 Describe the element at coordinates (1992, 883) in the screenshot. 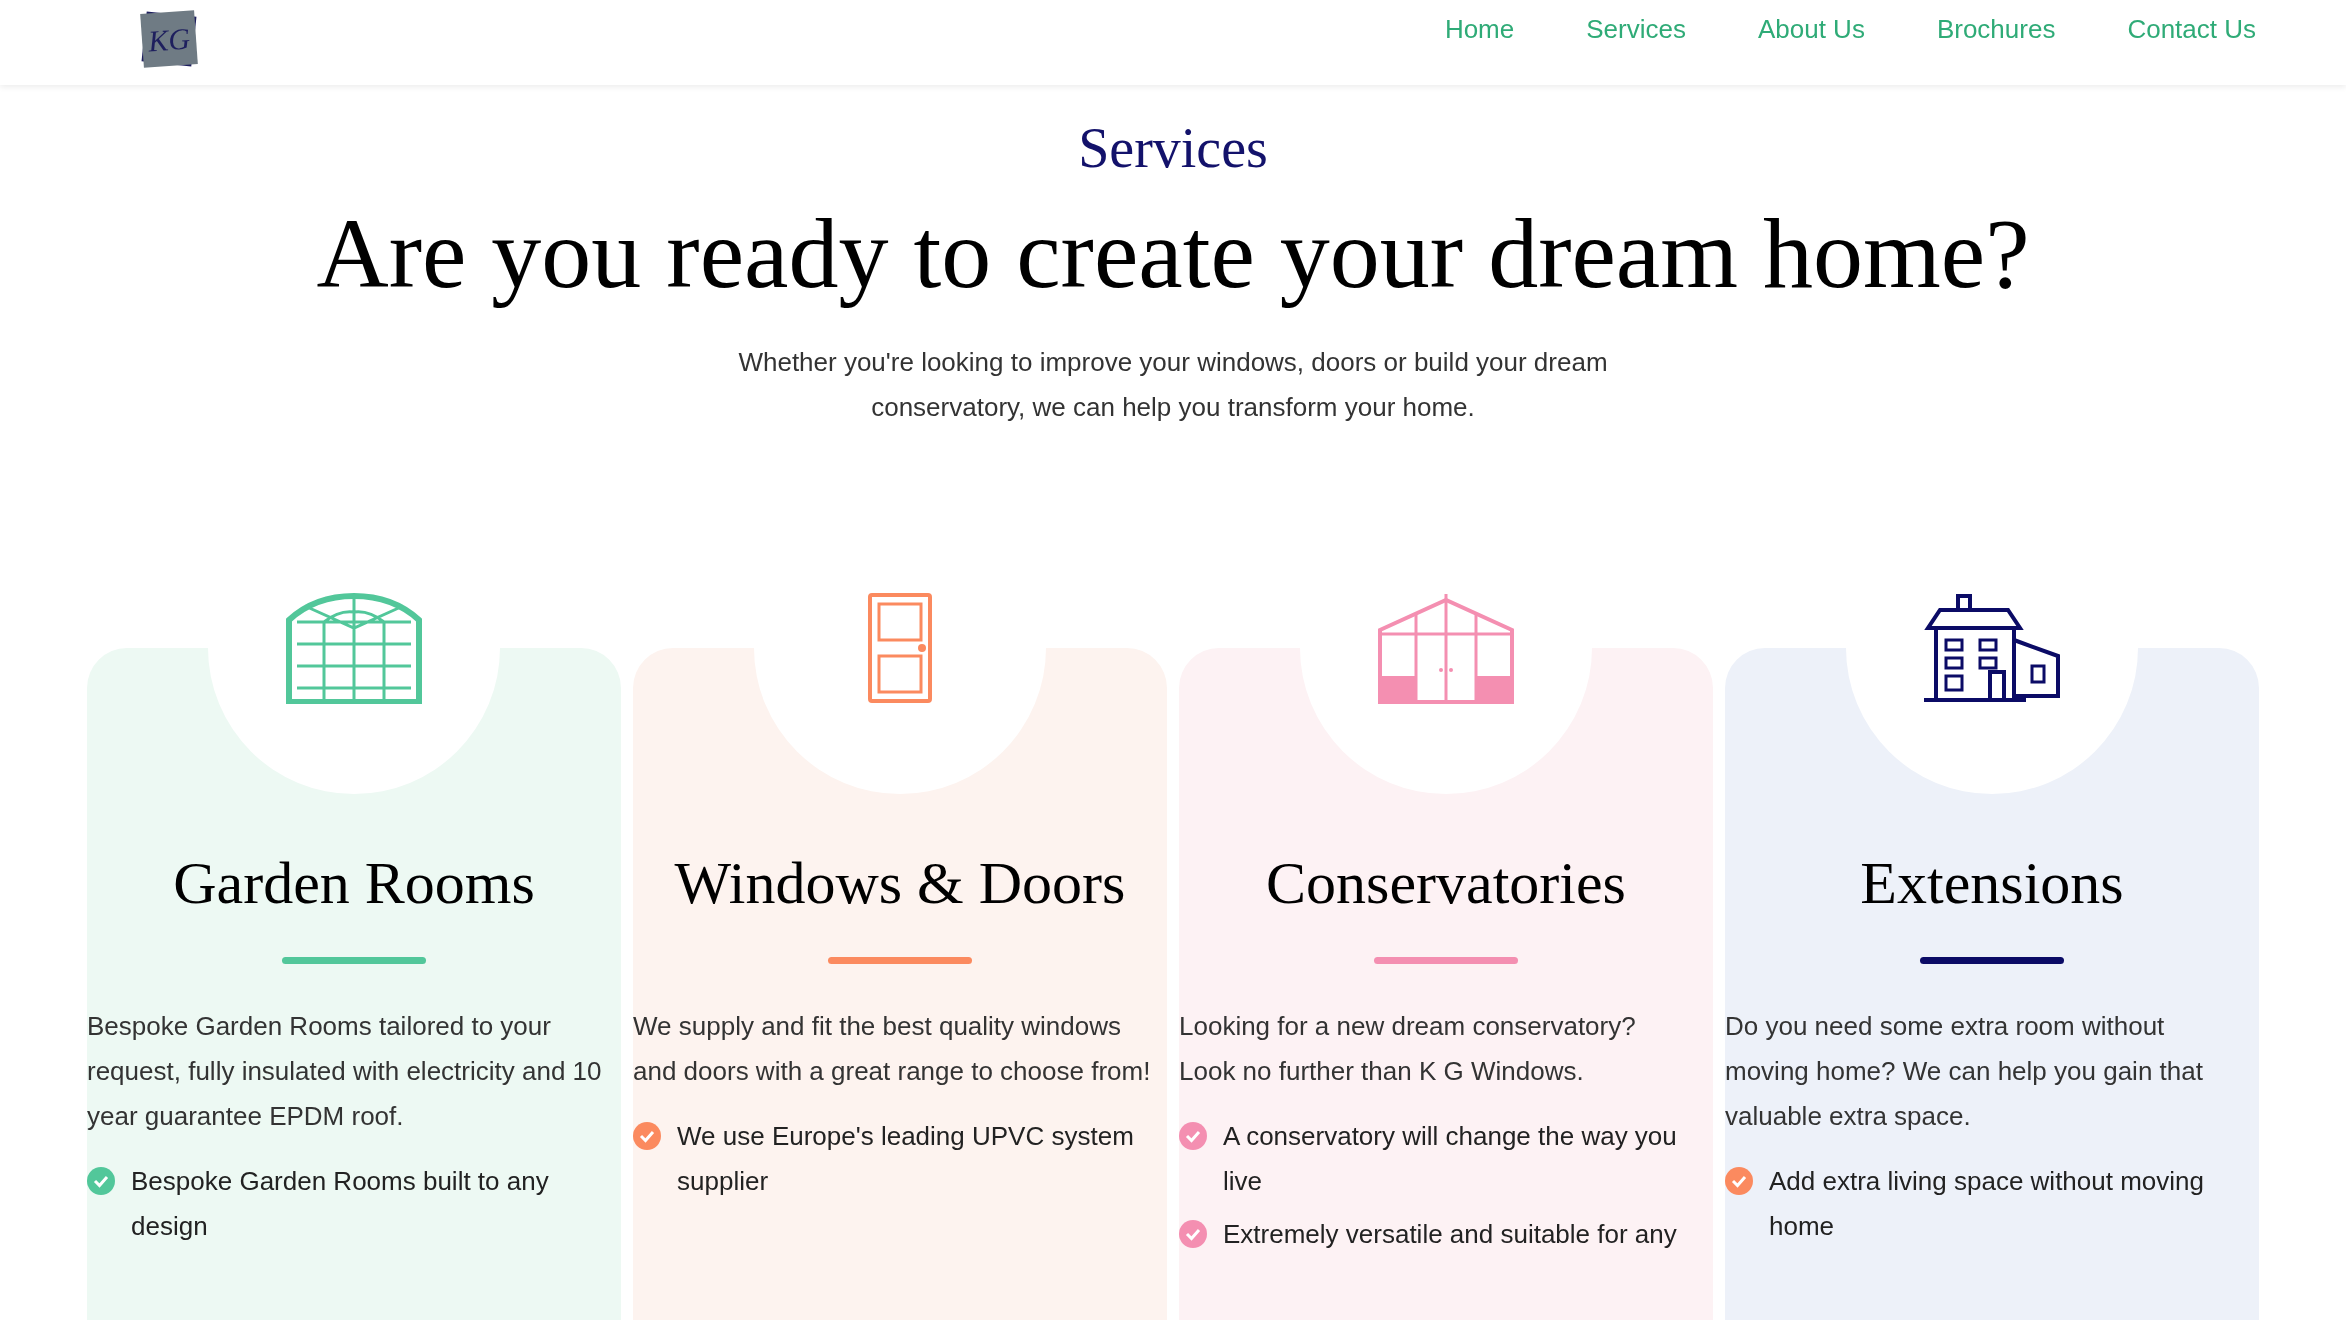

I see `card-title: Extensions` at that location.